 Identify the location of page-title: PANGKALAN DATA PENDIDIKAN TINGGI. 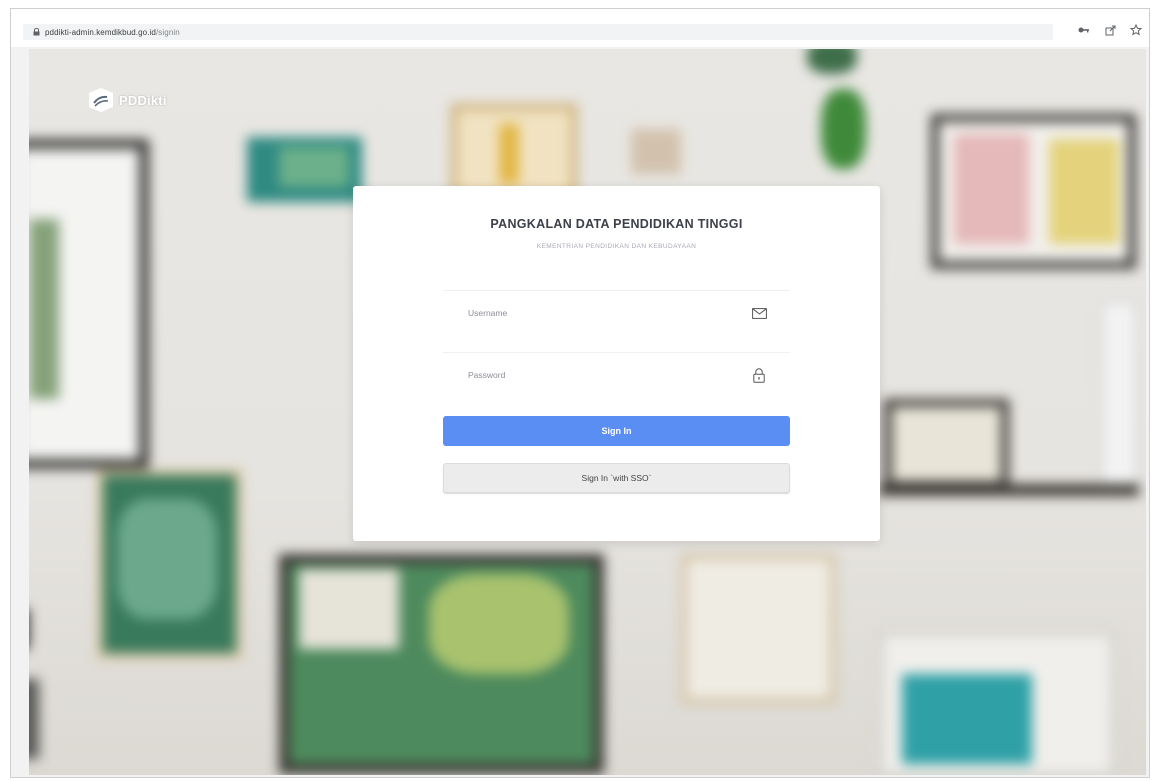
(616, 224).